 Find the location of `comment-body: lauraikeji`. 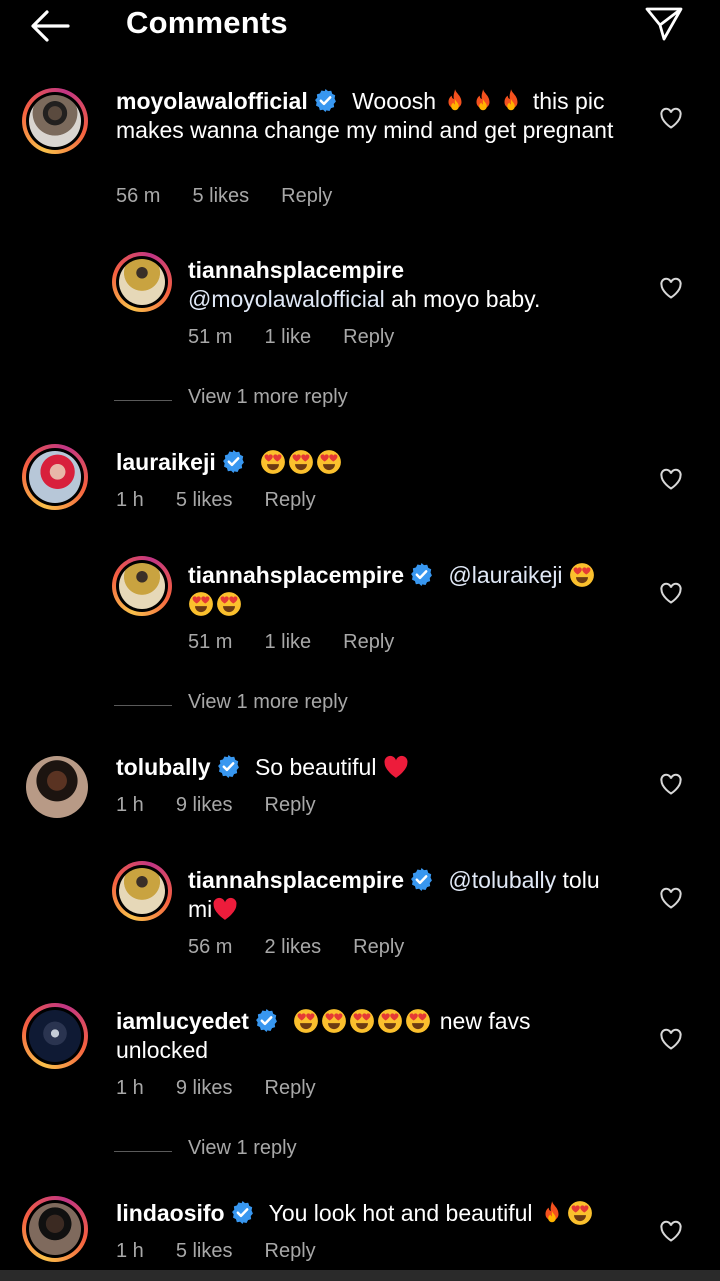

comment-body: lauraikeji is located at coordinates (368, 462).